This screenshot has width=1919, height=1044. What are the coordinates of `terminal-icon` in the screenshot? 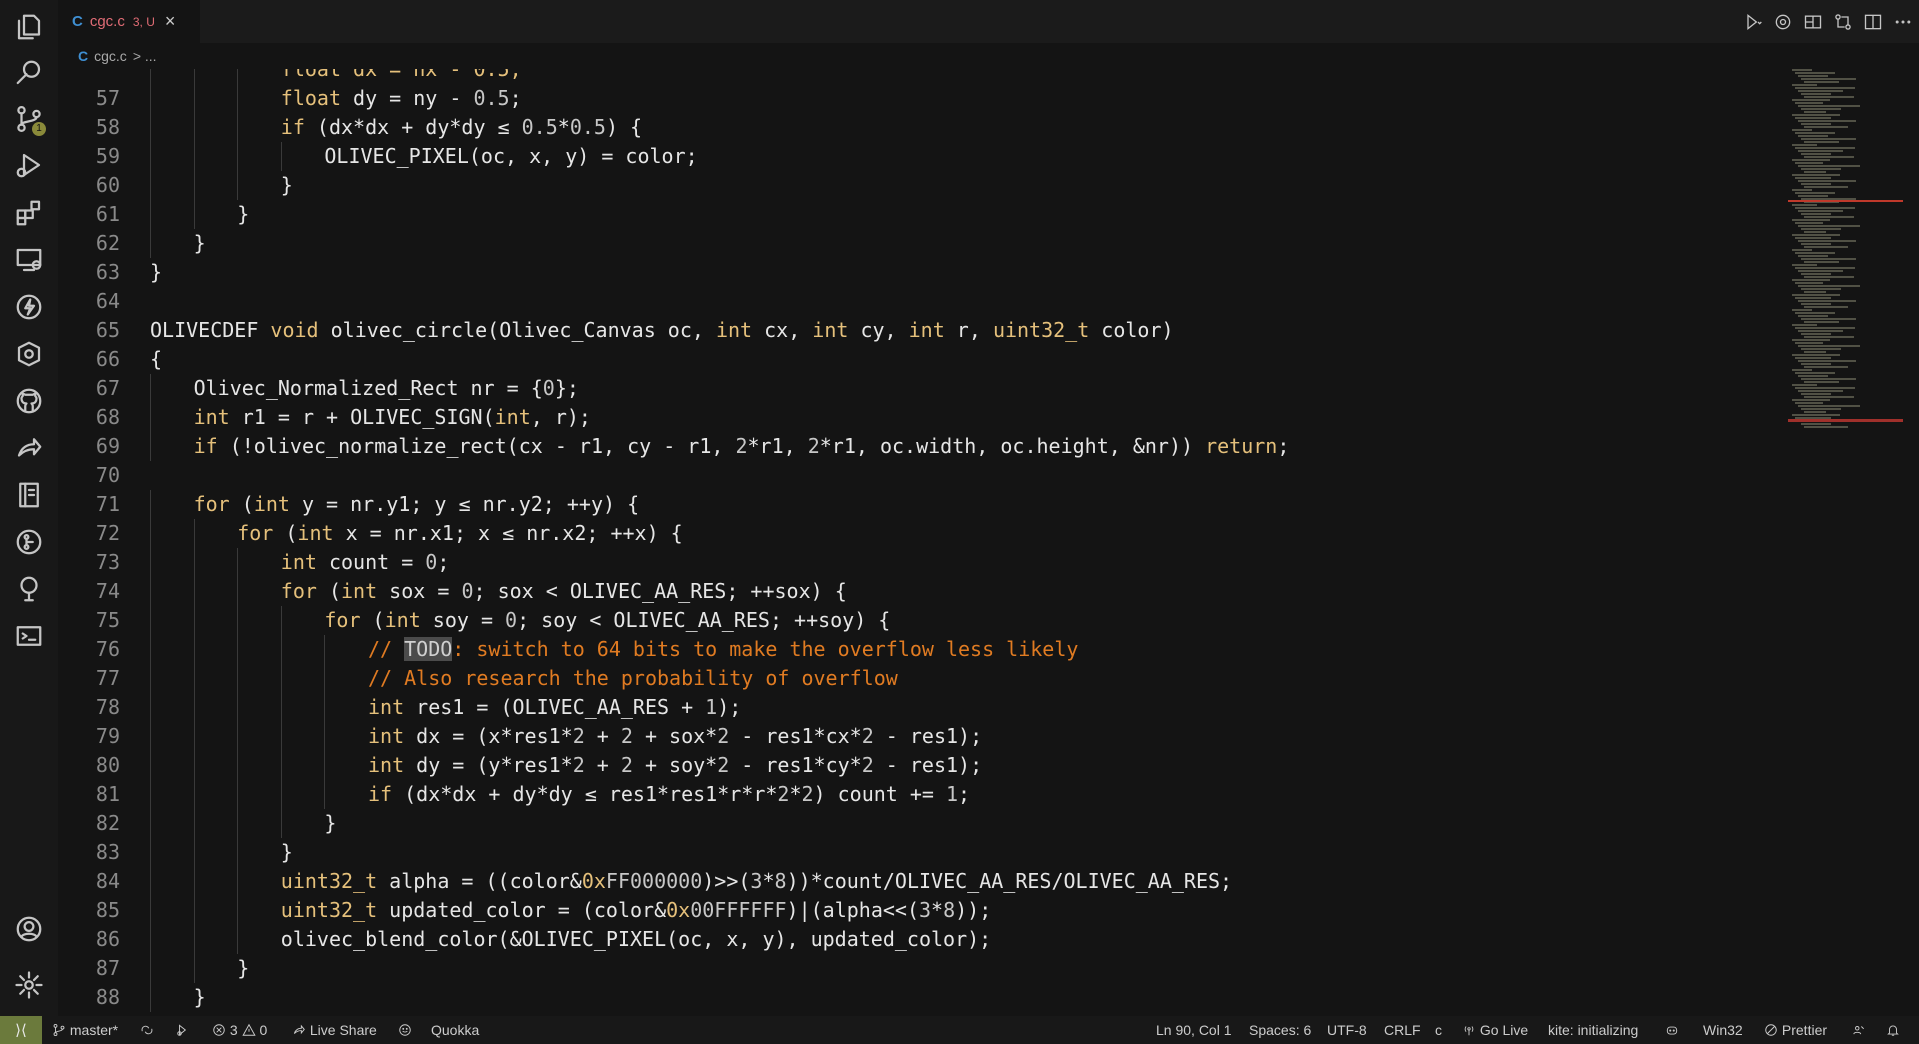 It's located at (29, 636).